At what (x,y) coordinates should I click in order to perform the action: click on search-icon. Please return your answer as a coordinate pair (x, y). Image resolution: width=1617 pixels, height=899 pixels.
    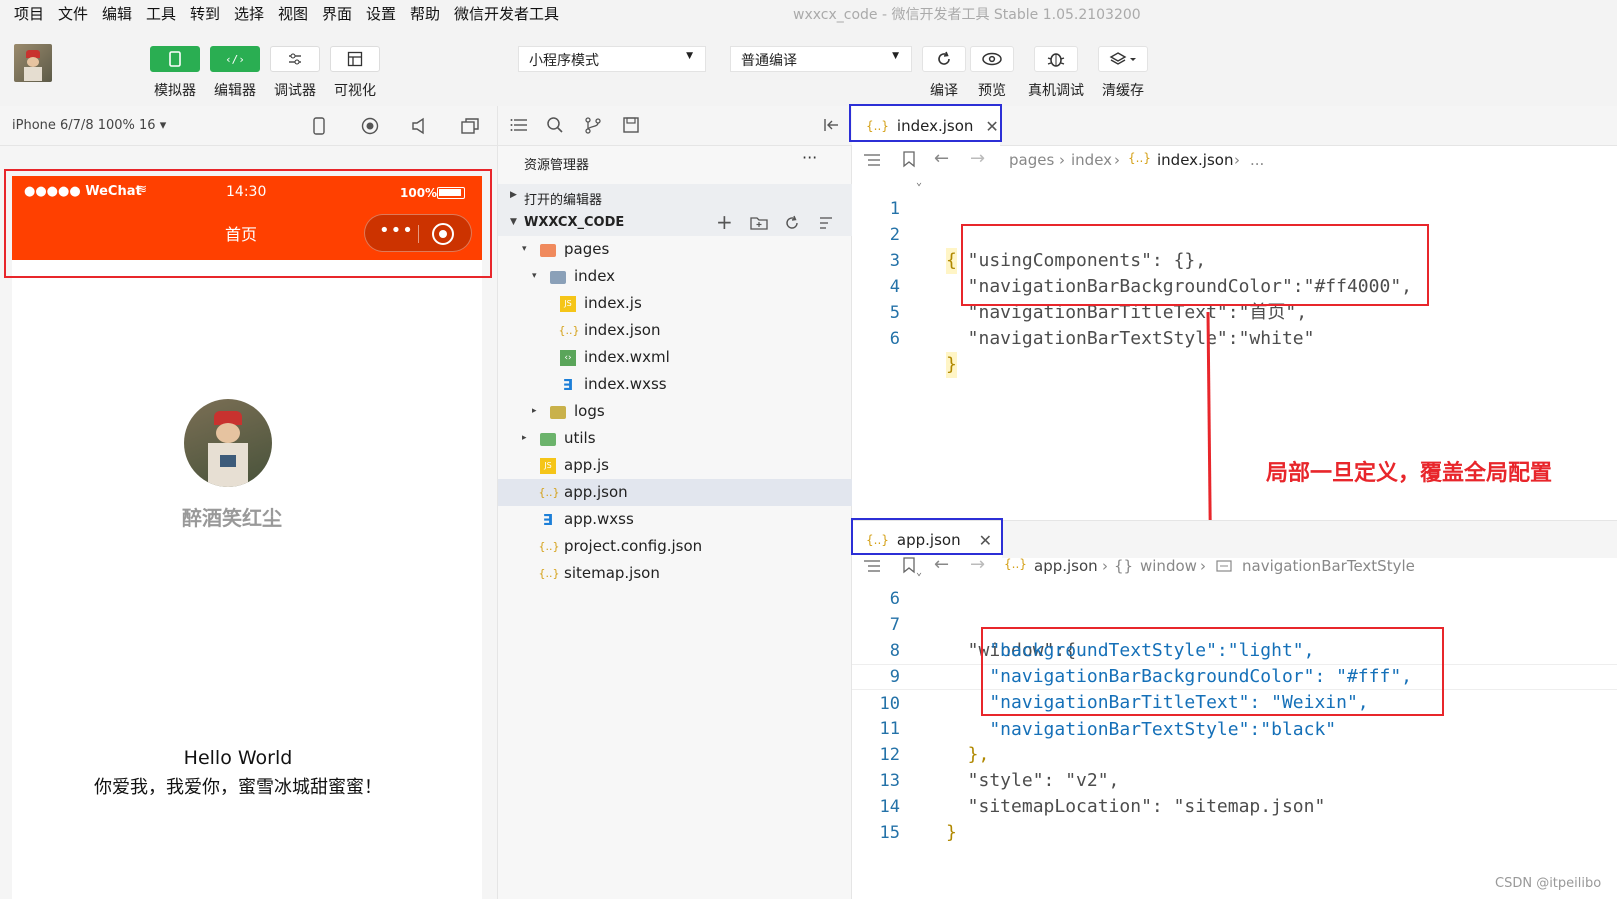
    Looking at the image, I should click on (555, 125).